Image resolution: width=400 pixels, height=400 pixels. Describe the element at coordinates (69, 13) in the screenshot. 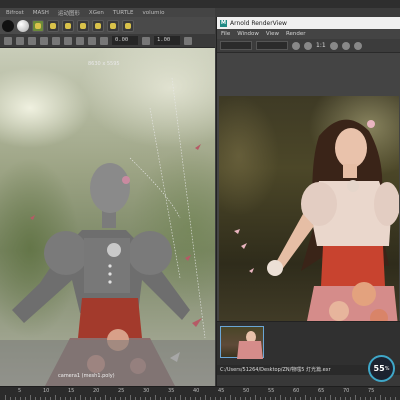

I see `shelf-tab-motion-graphics: 运动图形` at that location.